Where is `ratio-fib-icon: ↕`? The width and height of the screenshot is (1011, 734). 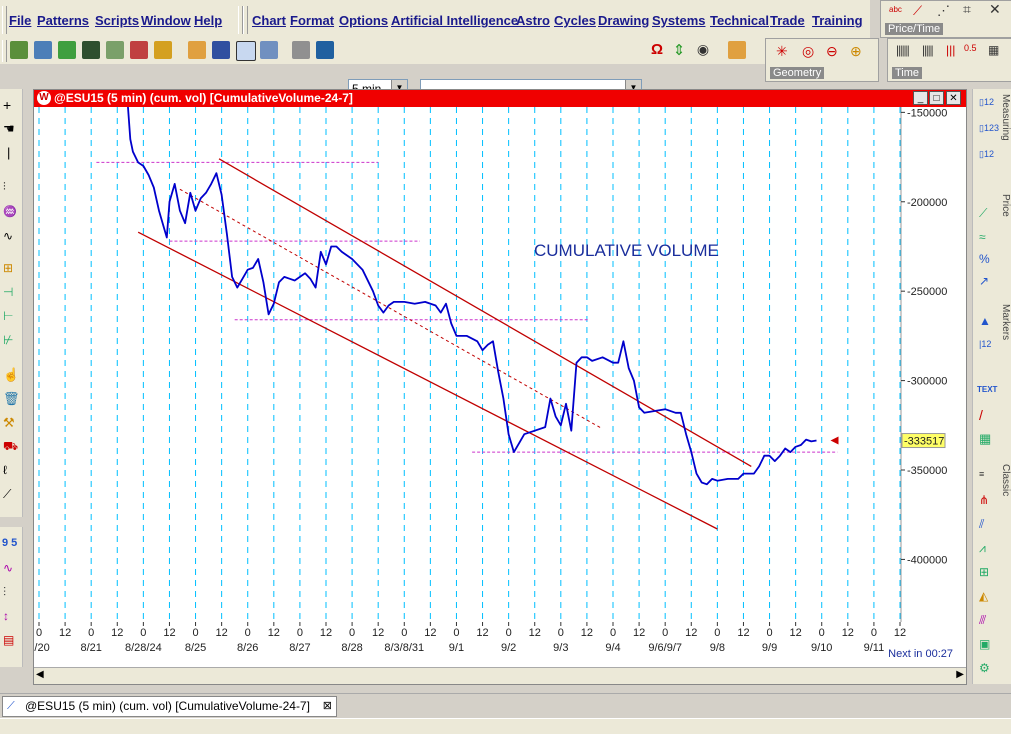
ratio-fib-icon: ↕ is located at coordinates (11, 617).